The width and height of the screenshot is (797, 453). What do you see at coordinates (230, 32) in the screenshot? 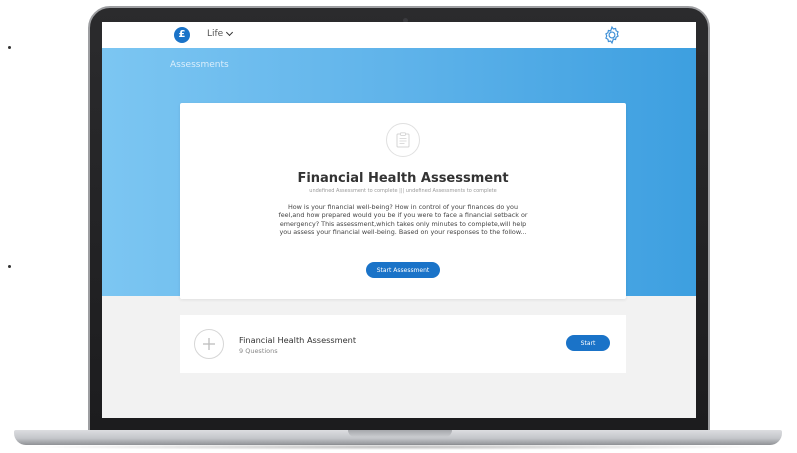
I see `chevron-down-icon` at bounding box center [230, 32].